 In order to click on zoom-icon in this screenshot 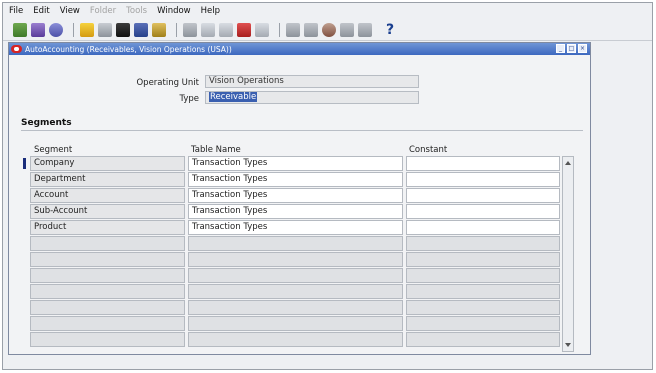, I will do `click(311, 29)`.